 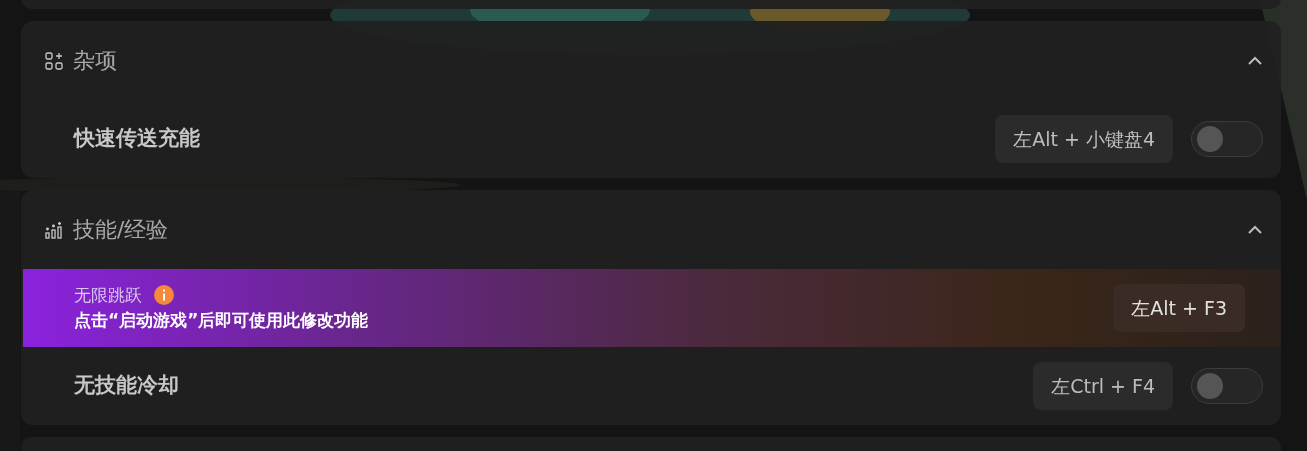 I want to click on section-title: 技能/经验, so click(x=121, y=230).